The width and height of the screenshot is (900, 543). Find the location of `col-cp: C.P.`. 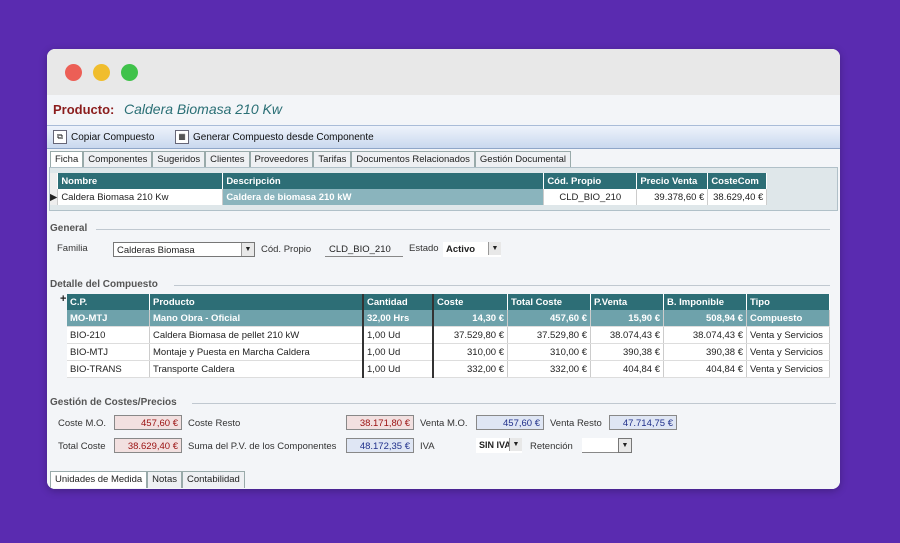

col-cp: C.P. is located at coordinates (108, 302).